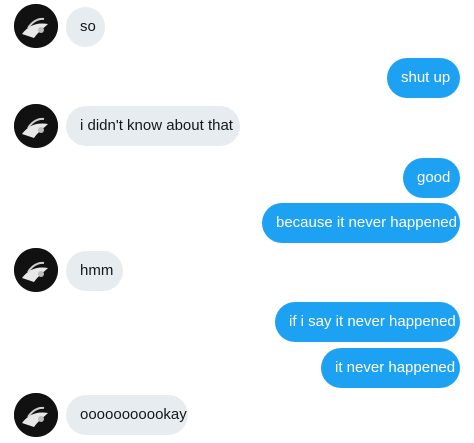 The width and height of the screenshot is (474, 443). I want to click on message-bubble-outgoing: shut up, so click(423, 78).